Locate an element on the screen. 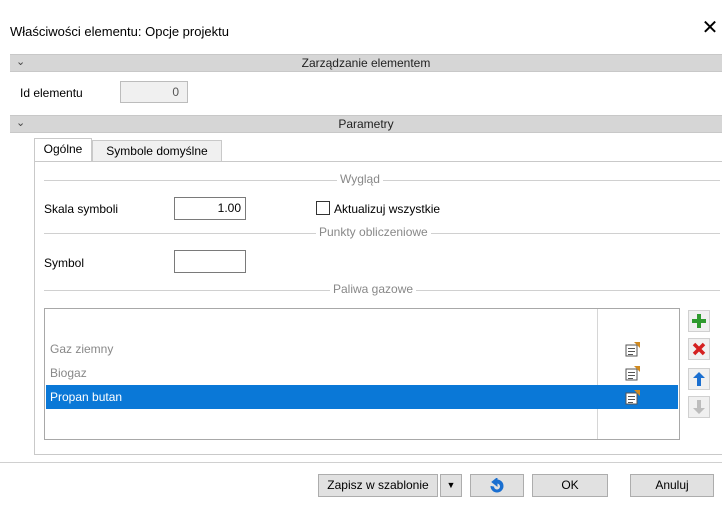 This screenshot has width=722, height=506. symbol-scale-input: 1.00 is located at coordinates (210, 208).